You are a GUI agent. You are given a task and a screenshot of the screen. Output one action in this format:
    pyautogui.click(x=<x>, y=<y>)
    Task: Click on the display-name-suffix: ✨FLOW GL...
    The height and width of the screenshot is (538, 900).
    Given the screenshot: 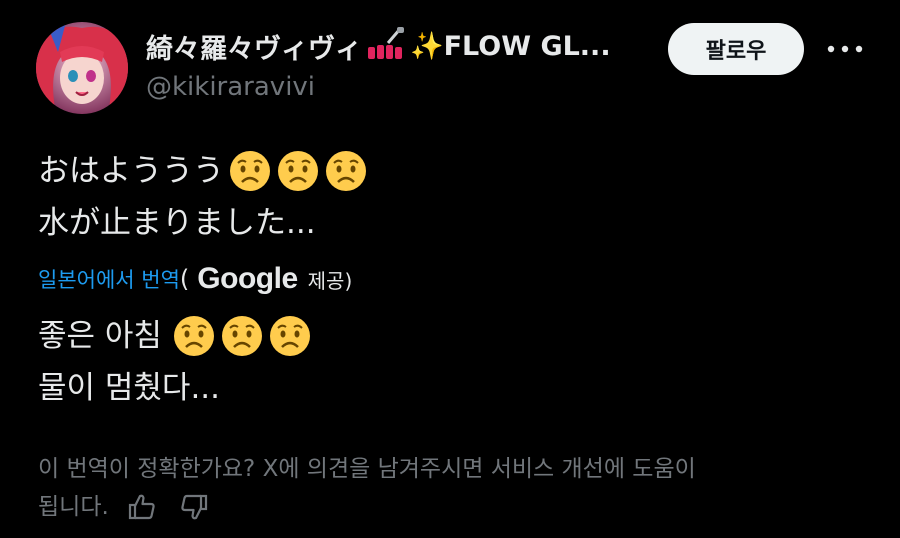 What is the action you would take?
    pyautogui.click(x=510, y=46)
    